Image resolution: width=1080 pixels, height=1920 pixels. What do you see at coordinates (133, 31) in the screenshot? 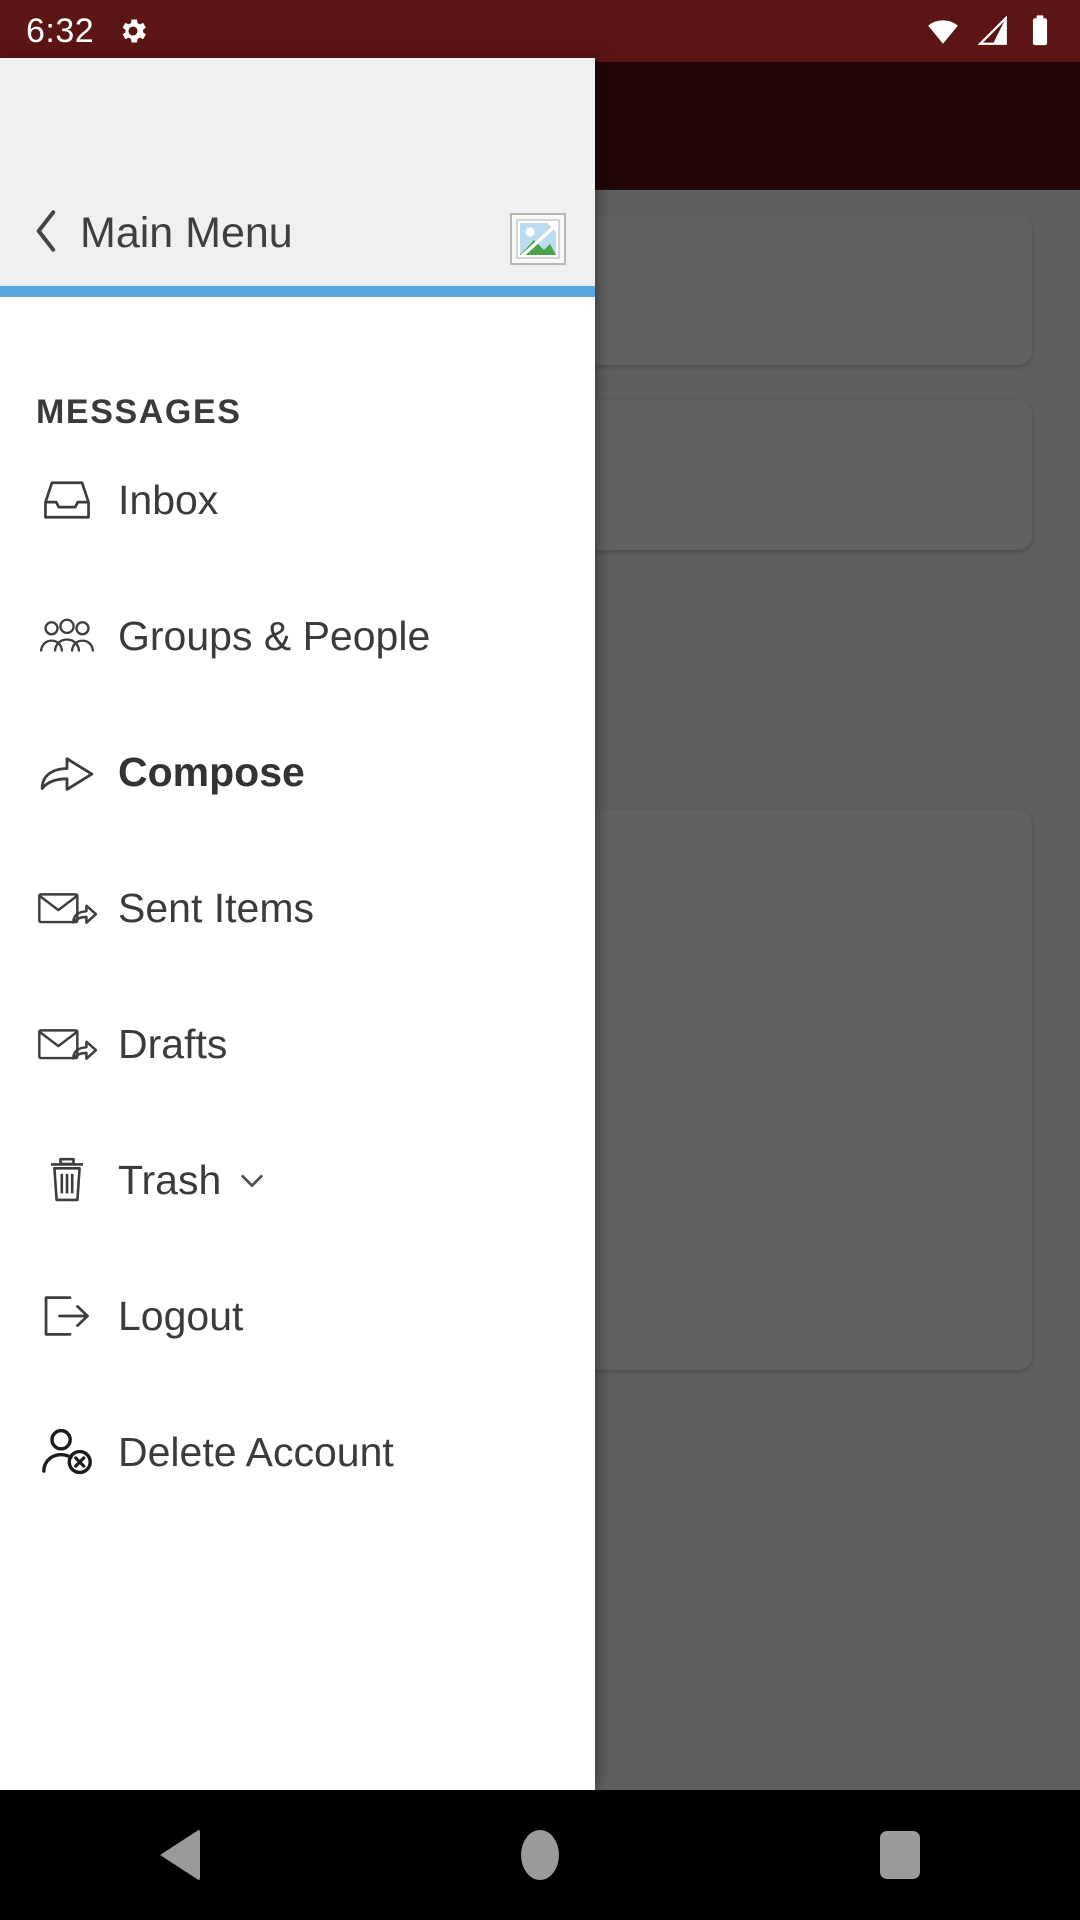
I see `gear-icon` at bounding box center [133, 31].